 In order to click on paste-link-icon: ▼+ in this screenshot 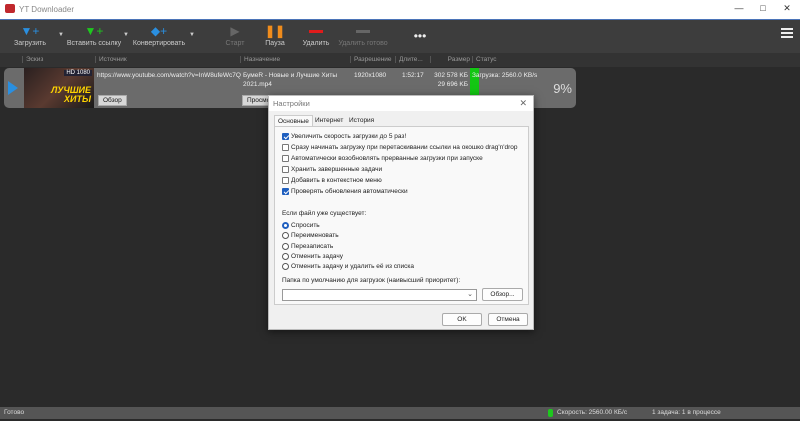, I will do `click(94, 31)`.